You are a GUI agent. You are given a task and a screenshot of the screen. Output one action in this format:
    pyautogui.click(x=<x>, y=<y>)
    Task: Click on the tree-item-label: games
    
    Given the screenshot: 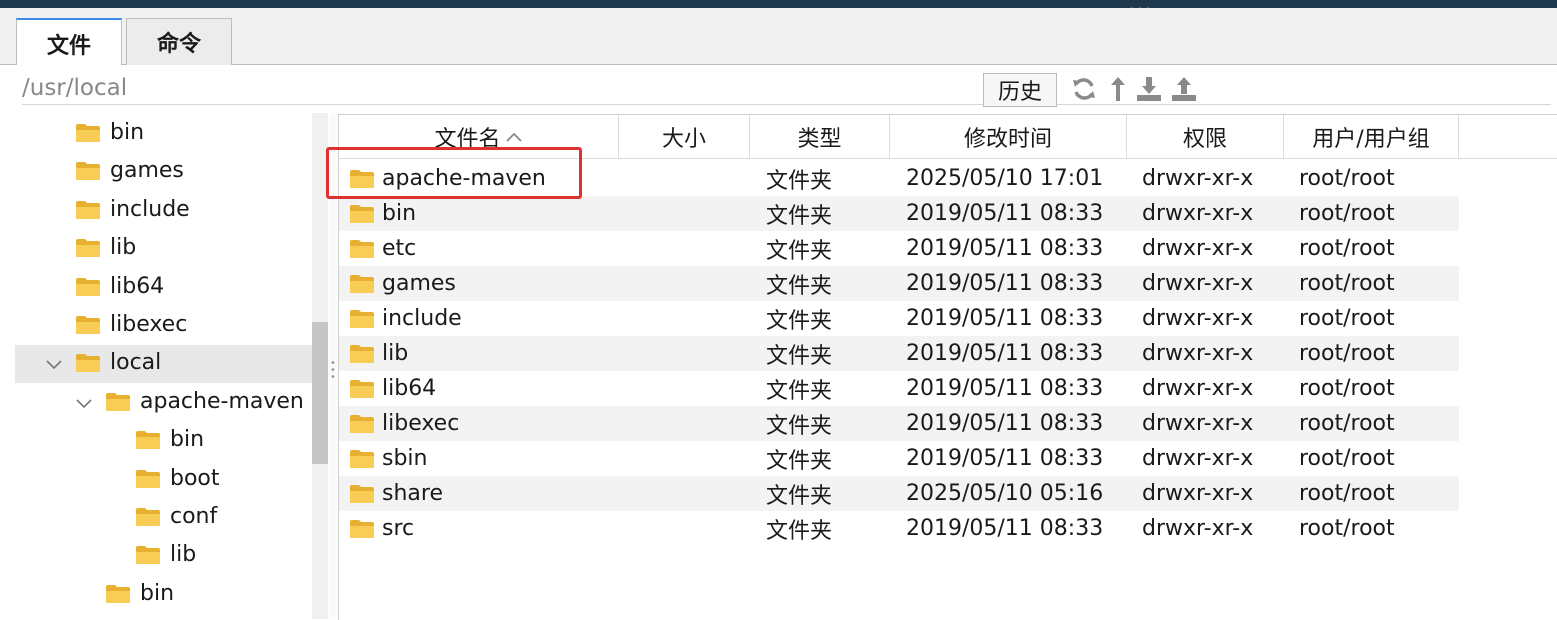 What is the action you would take?
    pyautogui.click(x=147, y=171)
    